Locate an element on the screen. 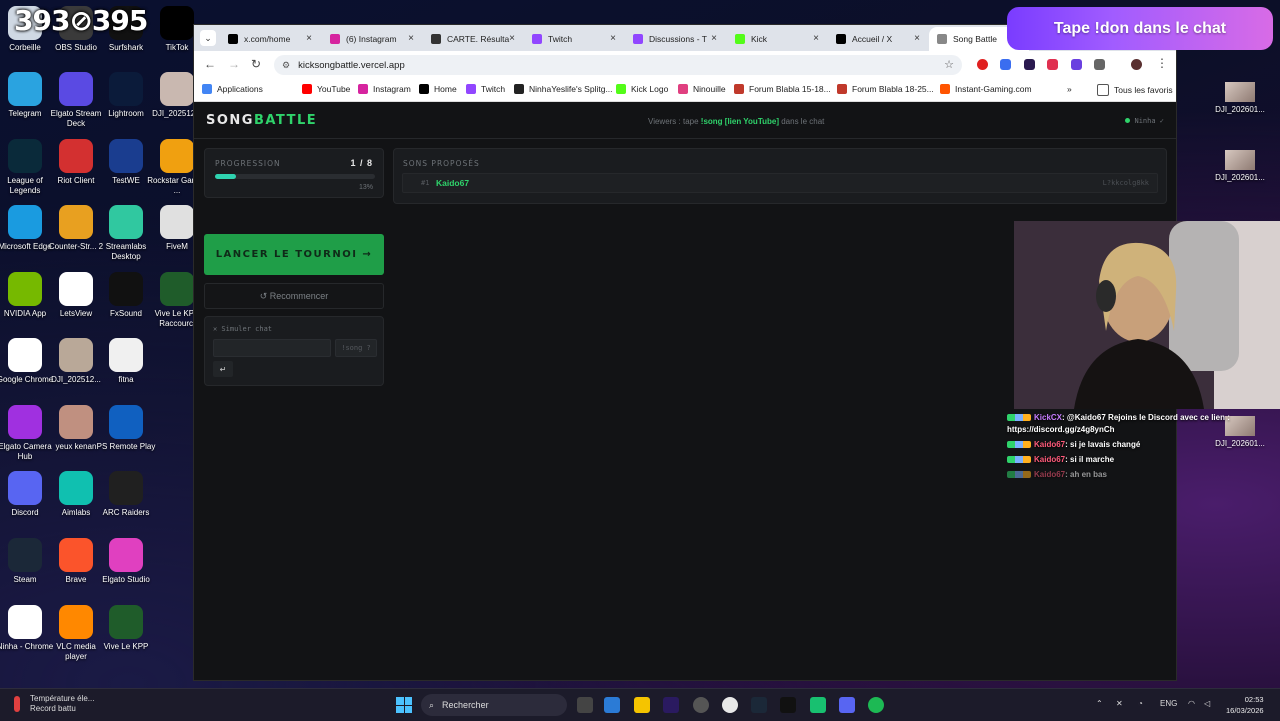  tab-favicon-icon is located at coordinates (740, 39).